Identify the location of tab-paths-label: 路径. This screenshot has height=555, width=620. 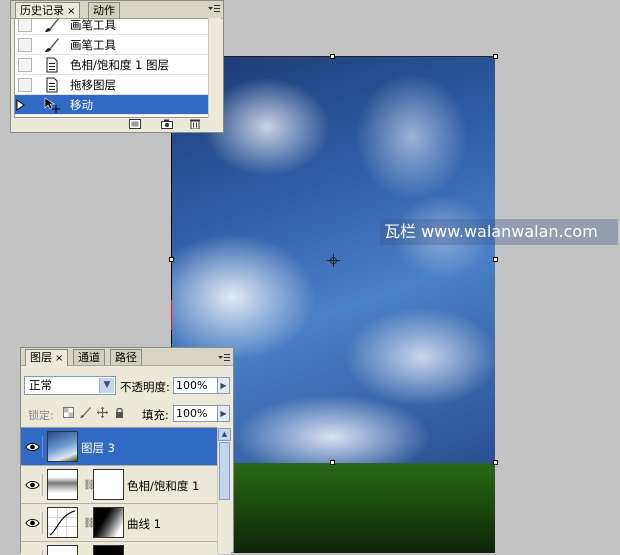
(126, 357).